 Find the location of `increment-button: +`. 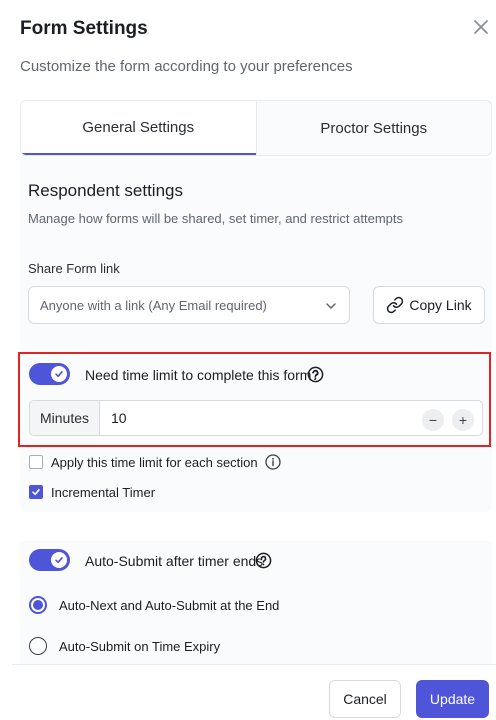

increment-button: + is located at coordinates (463, 420).